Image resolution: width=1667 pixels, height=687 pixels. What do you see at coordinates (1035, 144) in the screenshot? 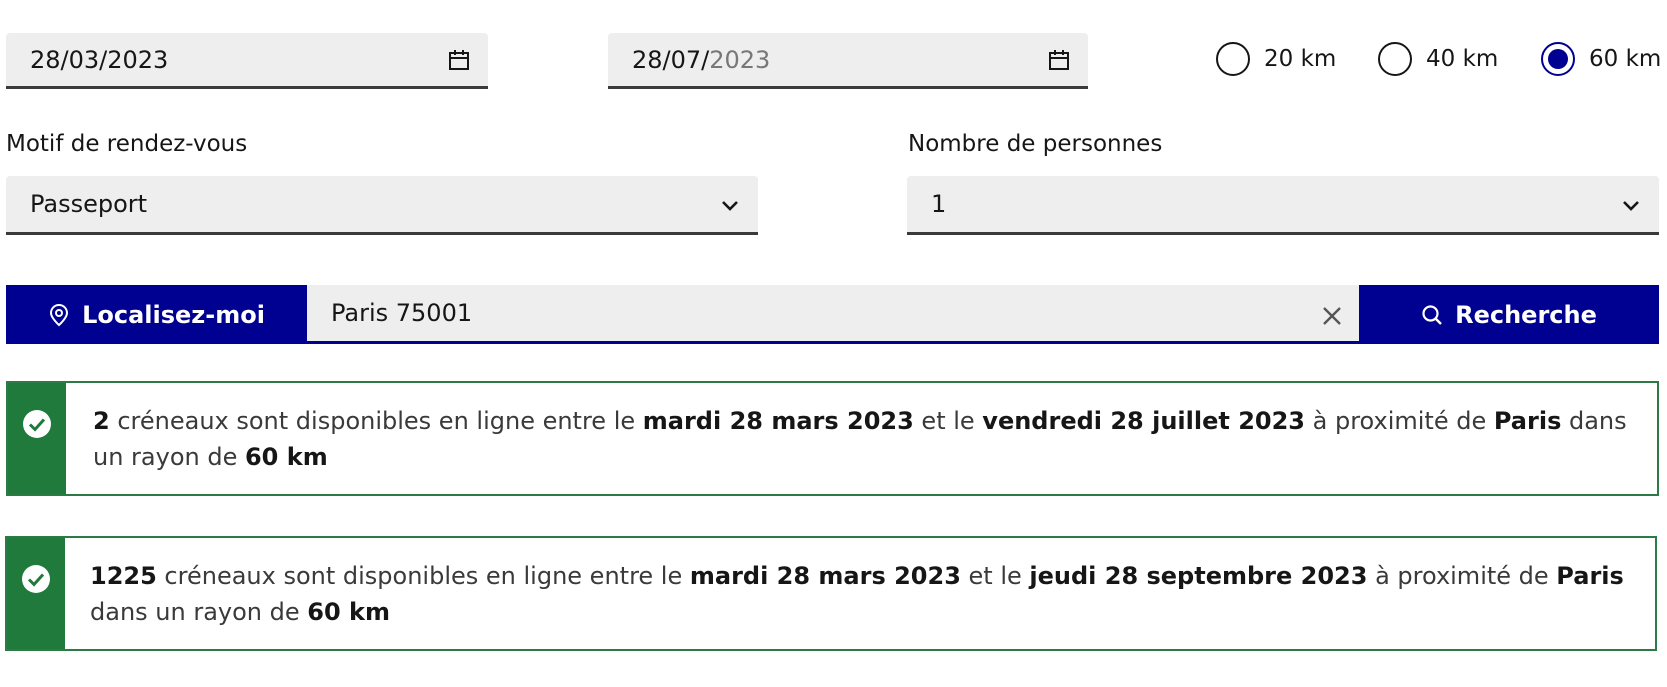
I see `persons-label: Nombre de personnes` at bounding box center [1035, 144].